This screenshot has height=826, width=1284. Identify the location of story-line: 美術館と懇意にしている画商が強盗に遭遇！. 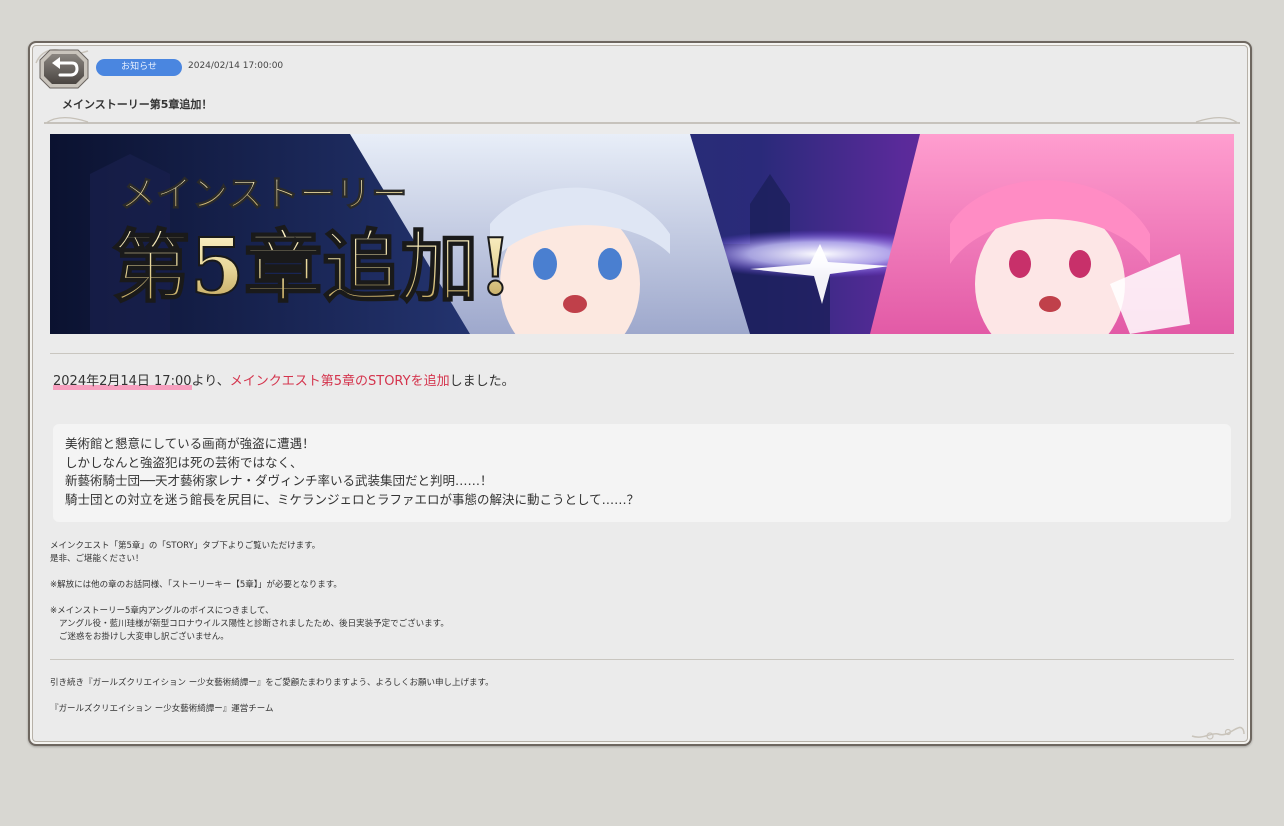
(190, 443).